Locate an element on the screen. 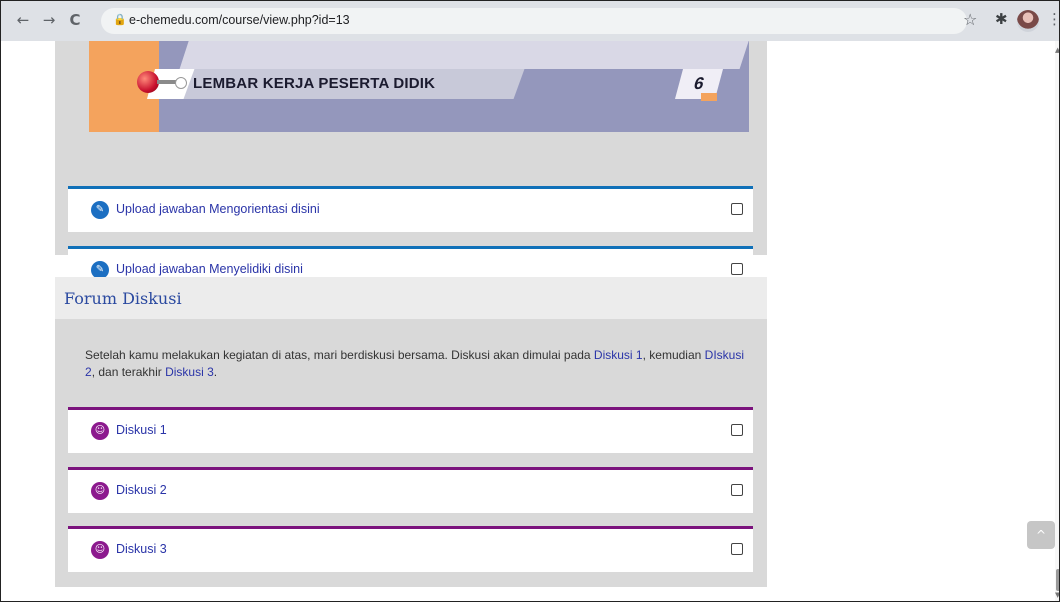  activity-link: Diskusi 2 is located at coordinates (141, 490).